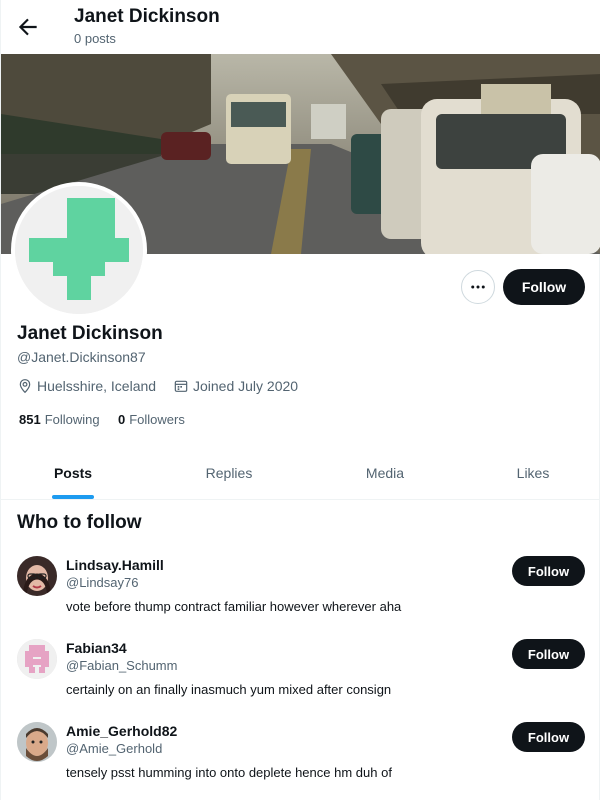  What do you see at coordinates (73, 497) in the screenshot?
I see `active-tab-indicator` at bounding box center [73, 497].